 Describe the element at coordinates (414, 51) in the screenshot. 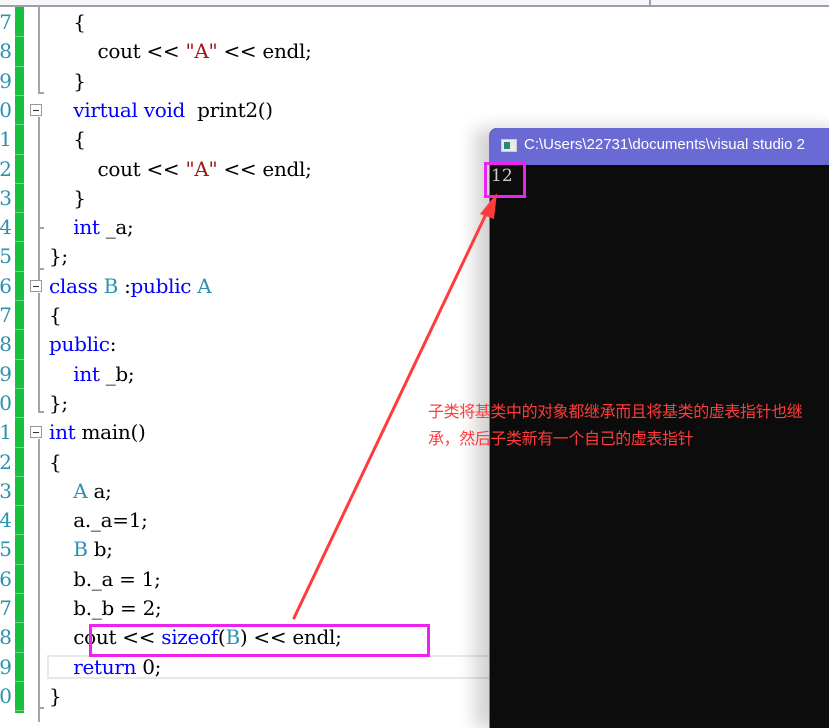

I see `code-line: 8 cout << "A" << endl;` at that location.